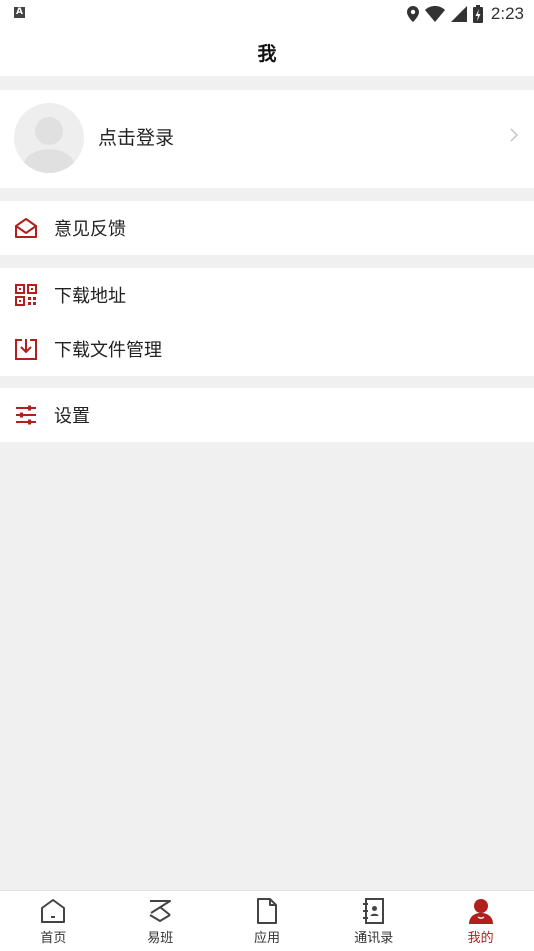  What do you see at coordinates (458, 14) in the screenshot?
I see `signal-icon` at bounding box center [458, 14].